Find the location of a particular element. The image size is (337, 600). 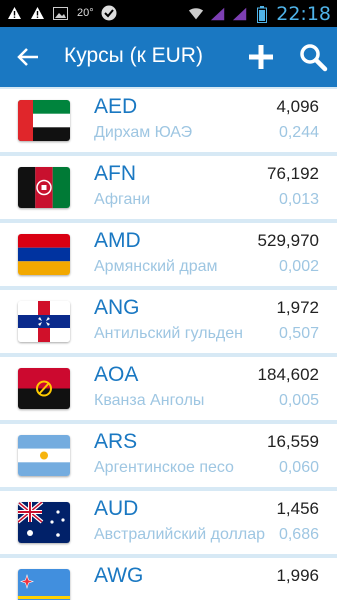

currency-inverse-rate: 0,686 is located at coordinates (296, 536).